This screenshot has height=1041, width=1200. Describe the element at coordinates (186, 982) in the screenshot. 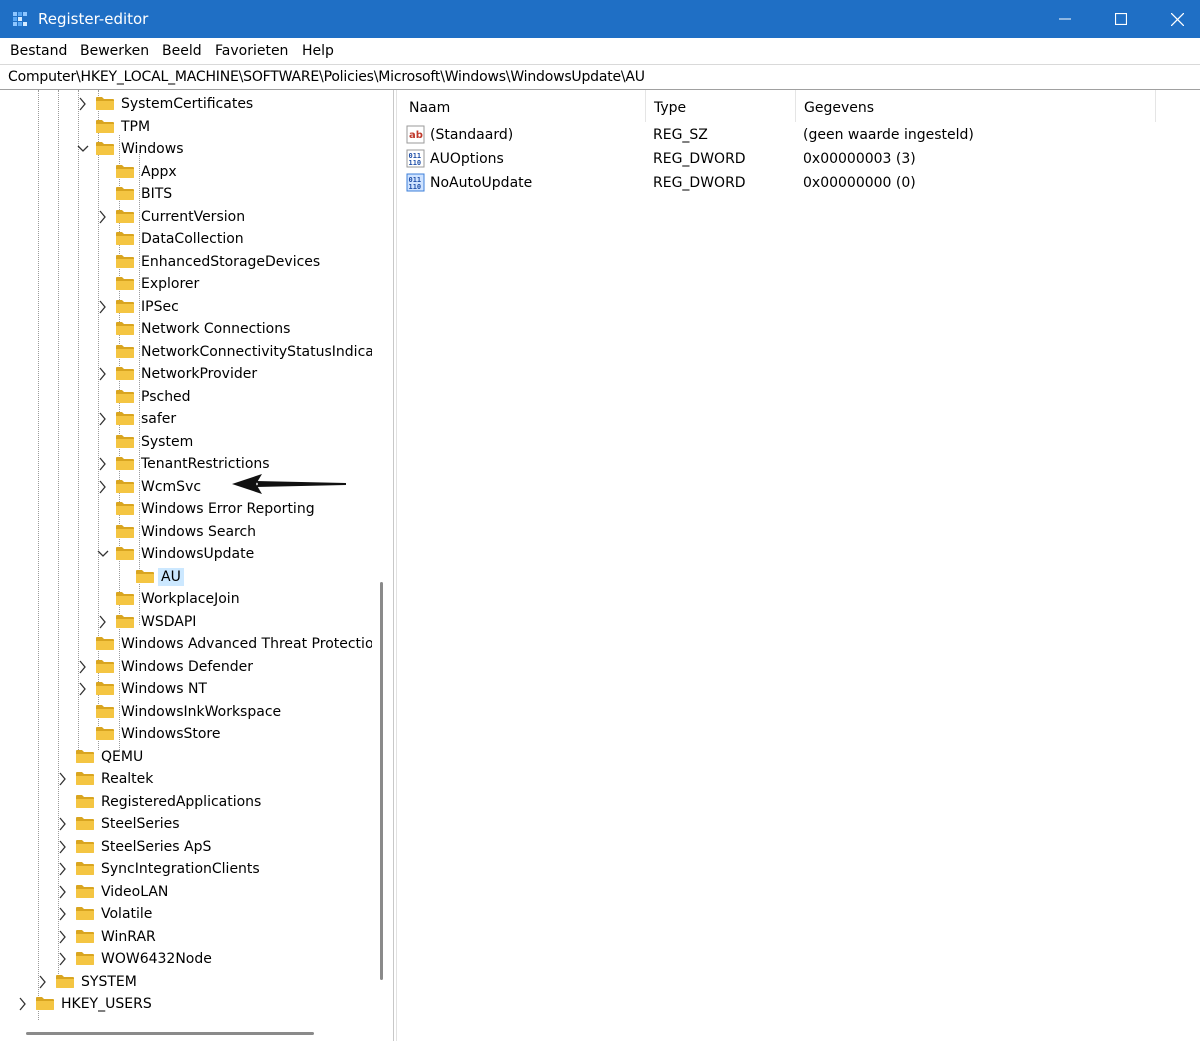

I see `tree-node: SYSTEM` at that location.